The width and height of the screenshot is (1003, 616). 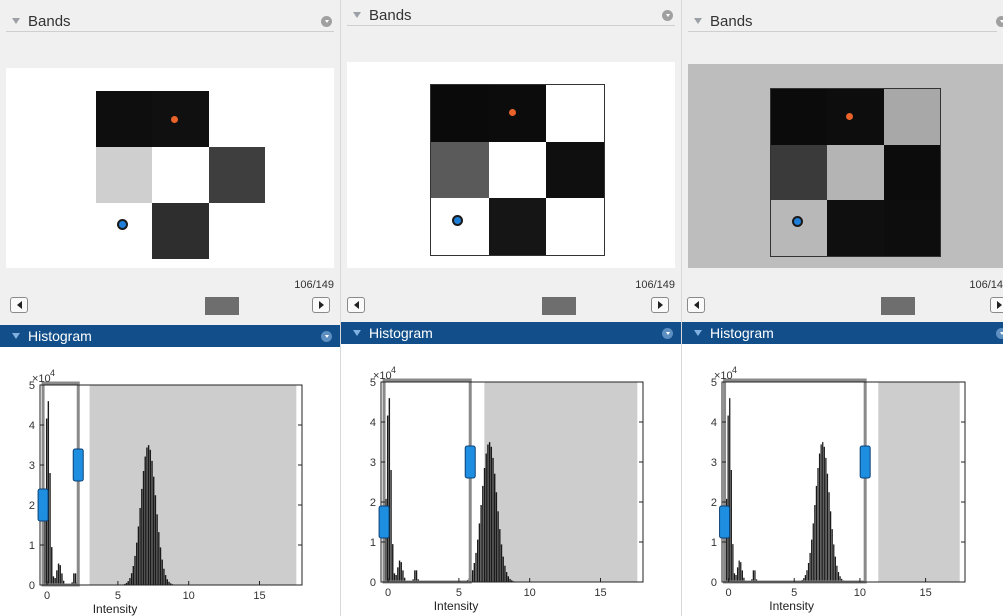 What do you see at coordinates (561, 482) in the screenshot?
I see `excluded-range-region` at bounding box center [561, 482].